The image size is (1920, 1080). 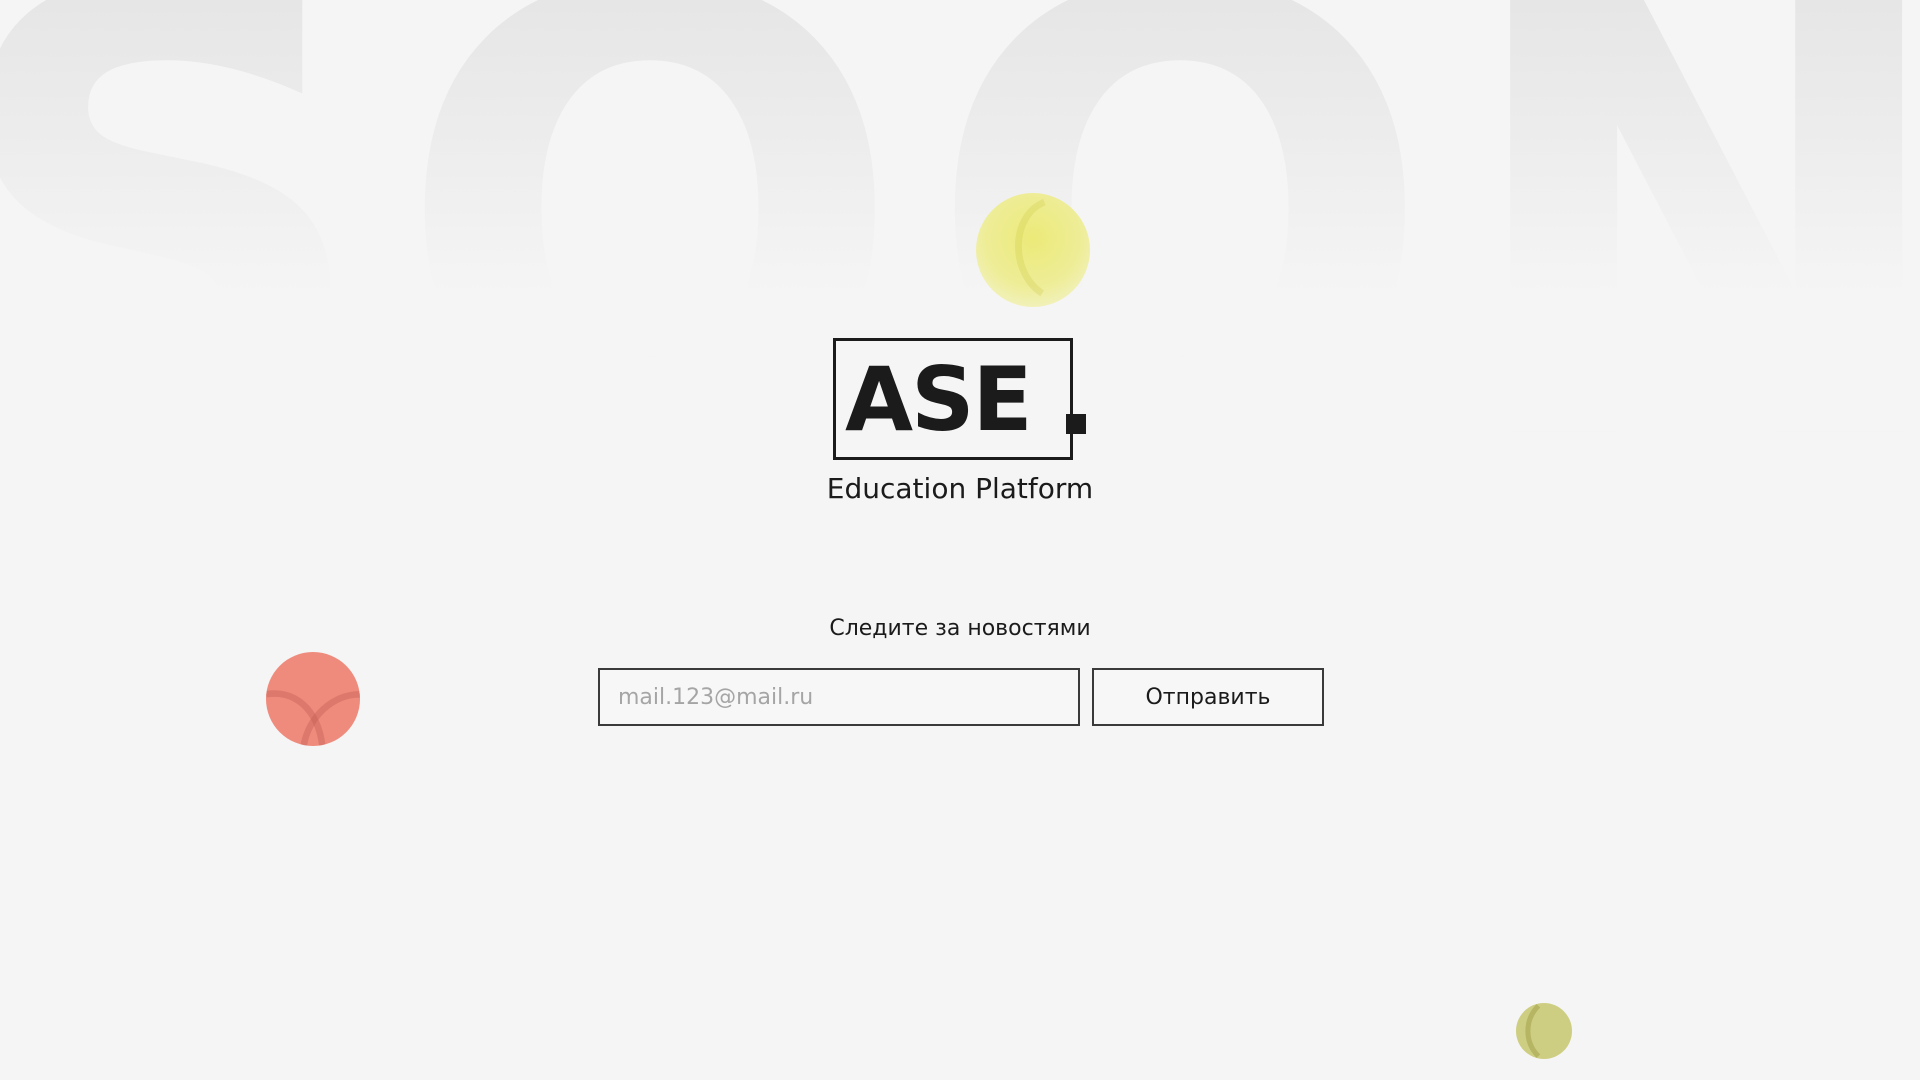 I want to click on yellow-decor-circle, so click(x=1033, y=250).